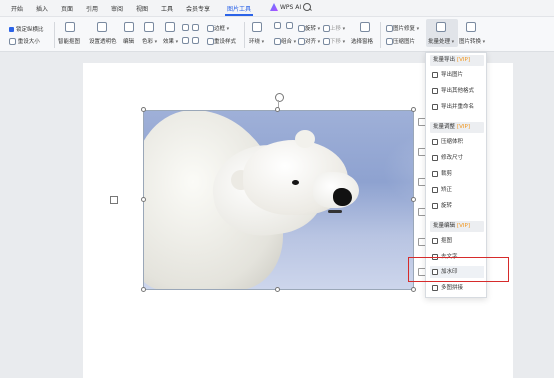 This screenshot has height=378, width=554. Describe the element at coordinates (69, 41) in the screenshot. I see `smart-crop-button: 智能抠图` at that location.